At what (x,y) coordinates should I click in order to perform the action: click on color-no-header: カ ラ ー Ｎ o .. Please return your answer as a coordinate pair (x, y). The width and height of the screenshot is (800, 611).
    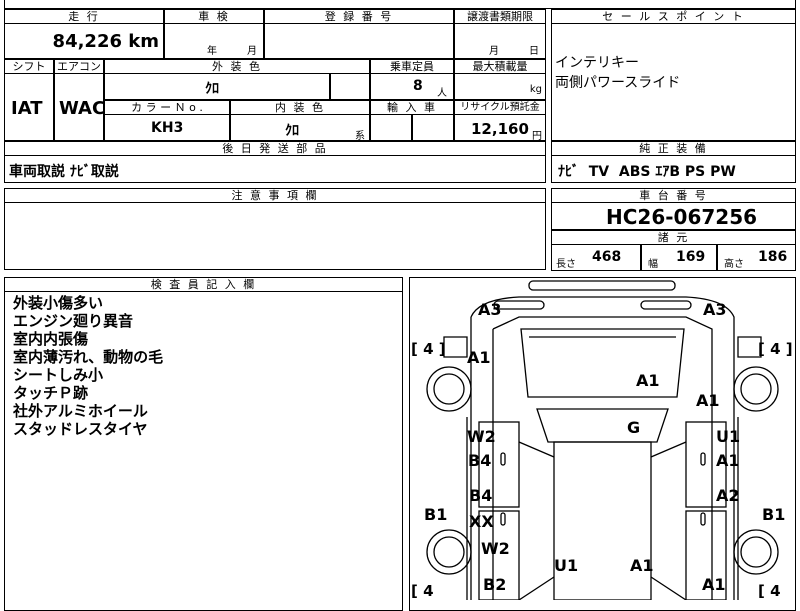
    Looking at the image, I should click on (167, 107).